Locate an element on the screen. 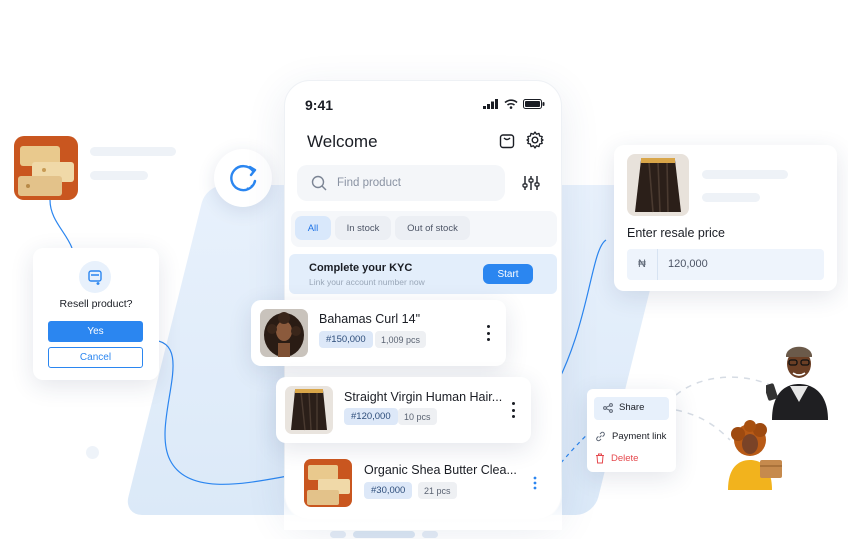  product-context-menu: Share Payment link Delete is located at coordinates (631, 430).